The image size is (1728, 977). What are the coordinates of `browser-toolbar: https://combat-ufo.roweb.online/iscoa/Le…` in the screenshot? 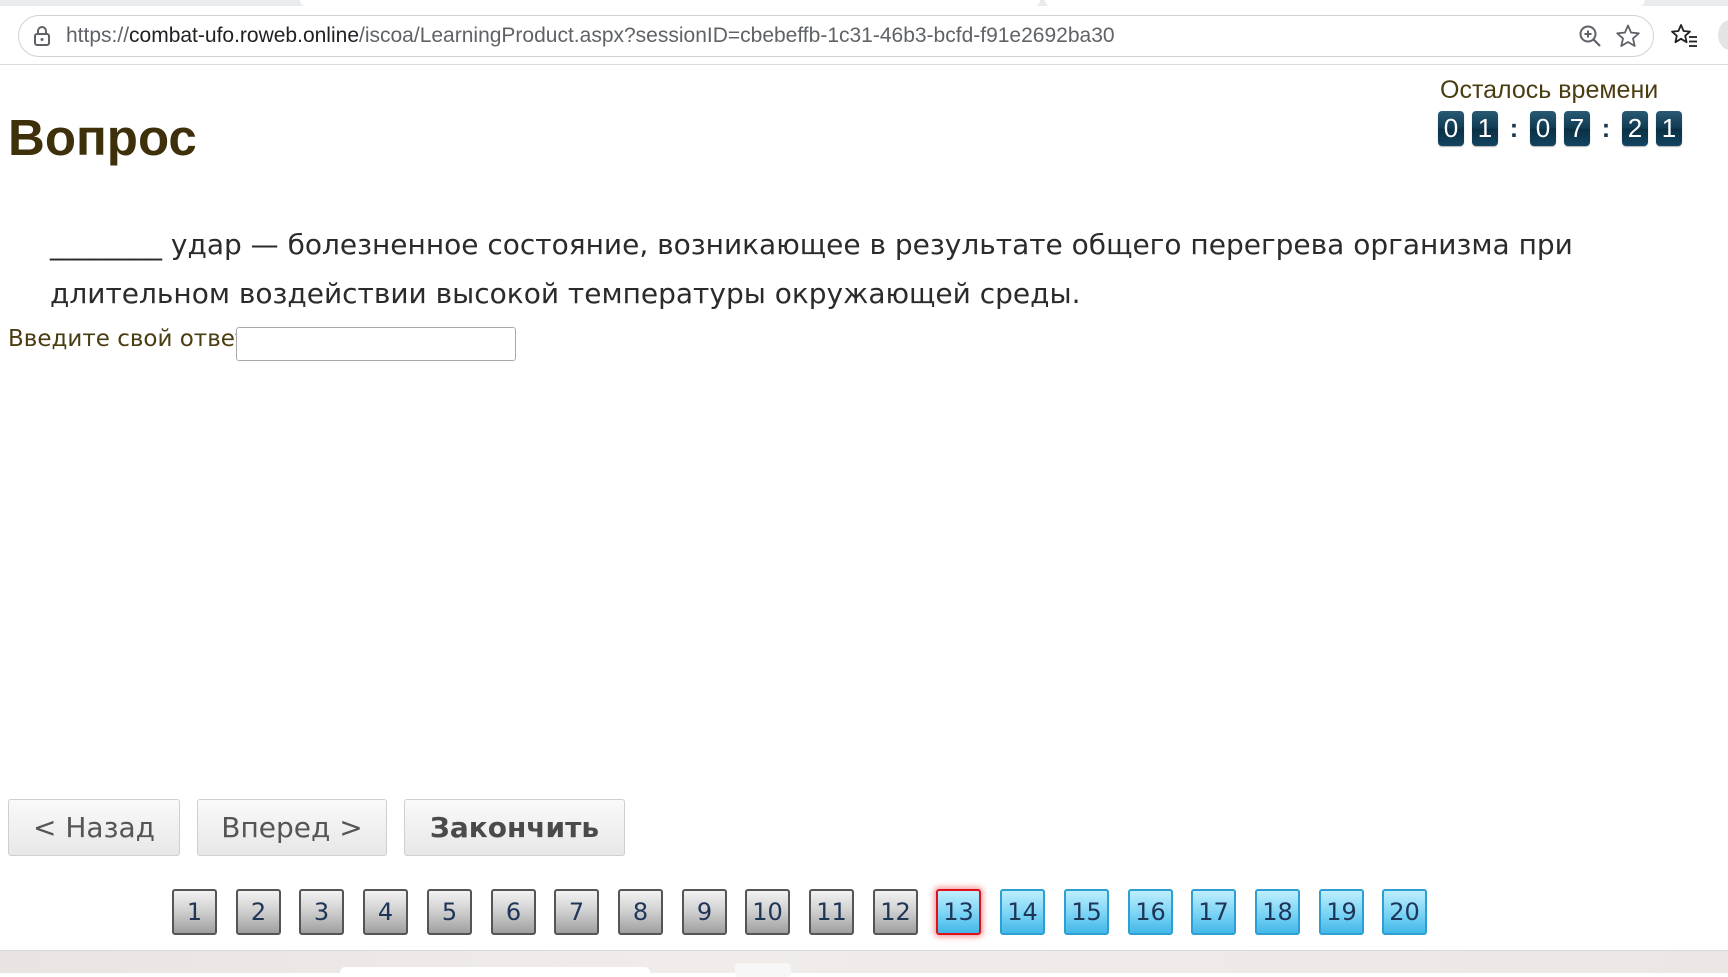 It's located at (864, 32).